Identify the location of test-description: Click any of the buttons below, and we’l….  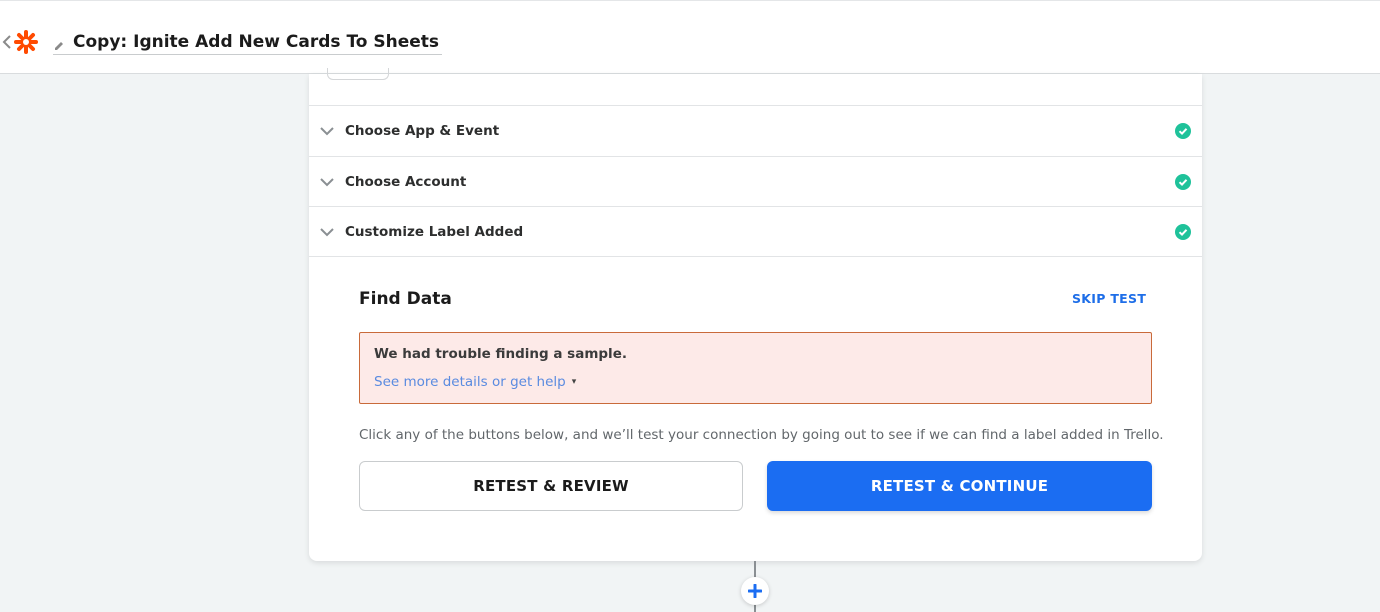
(761, 435).